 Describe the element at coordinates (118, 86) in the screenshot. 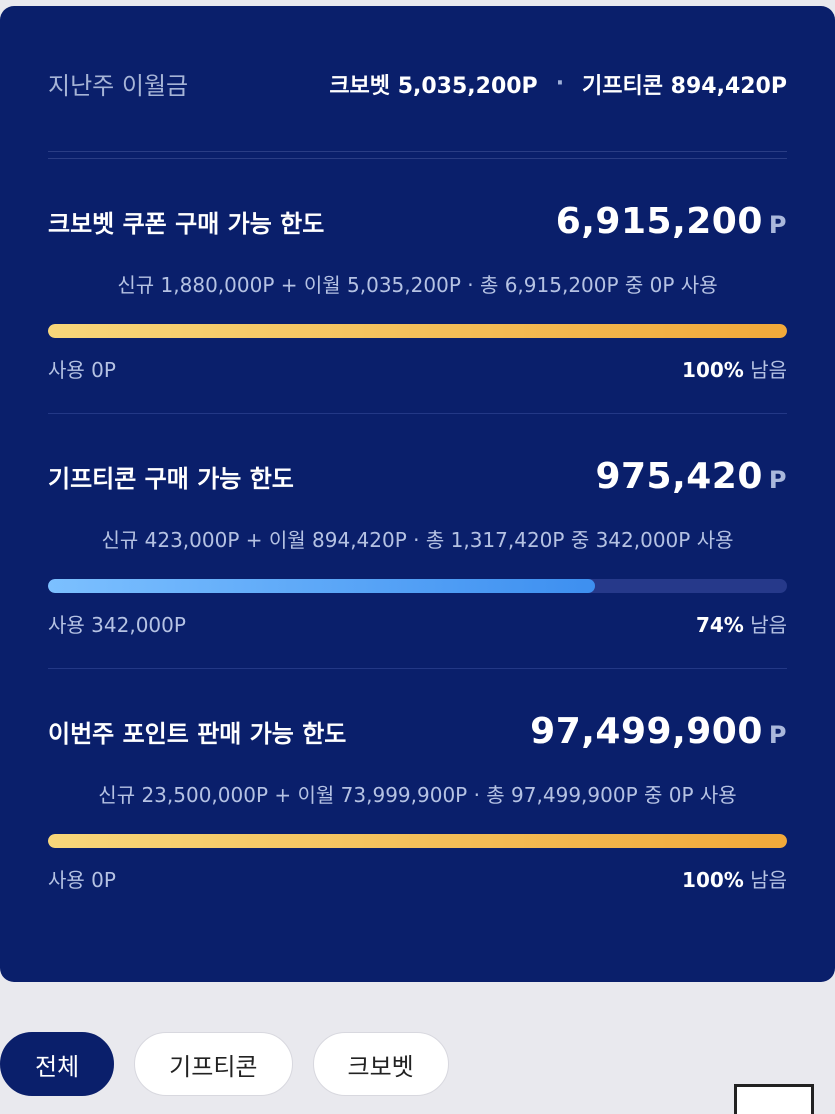

I see `carryover-label: 지난주 이월금` at that location.